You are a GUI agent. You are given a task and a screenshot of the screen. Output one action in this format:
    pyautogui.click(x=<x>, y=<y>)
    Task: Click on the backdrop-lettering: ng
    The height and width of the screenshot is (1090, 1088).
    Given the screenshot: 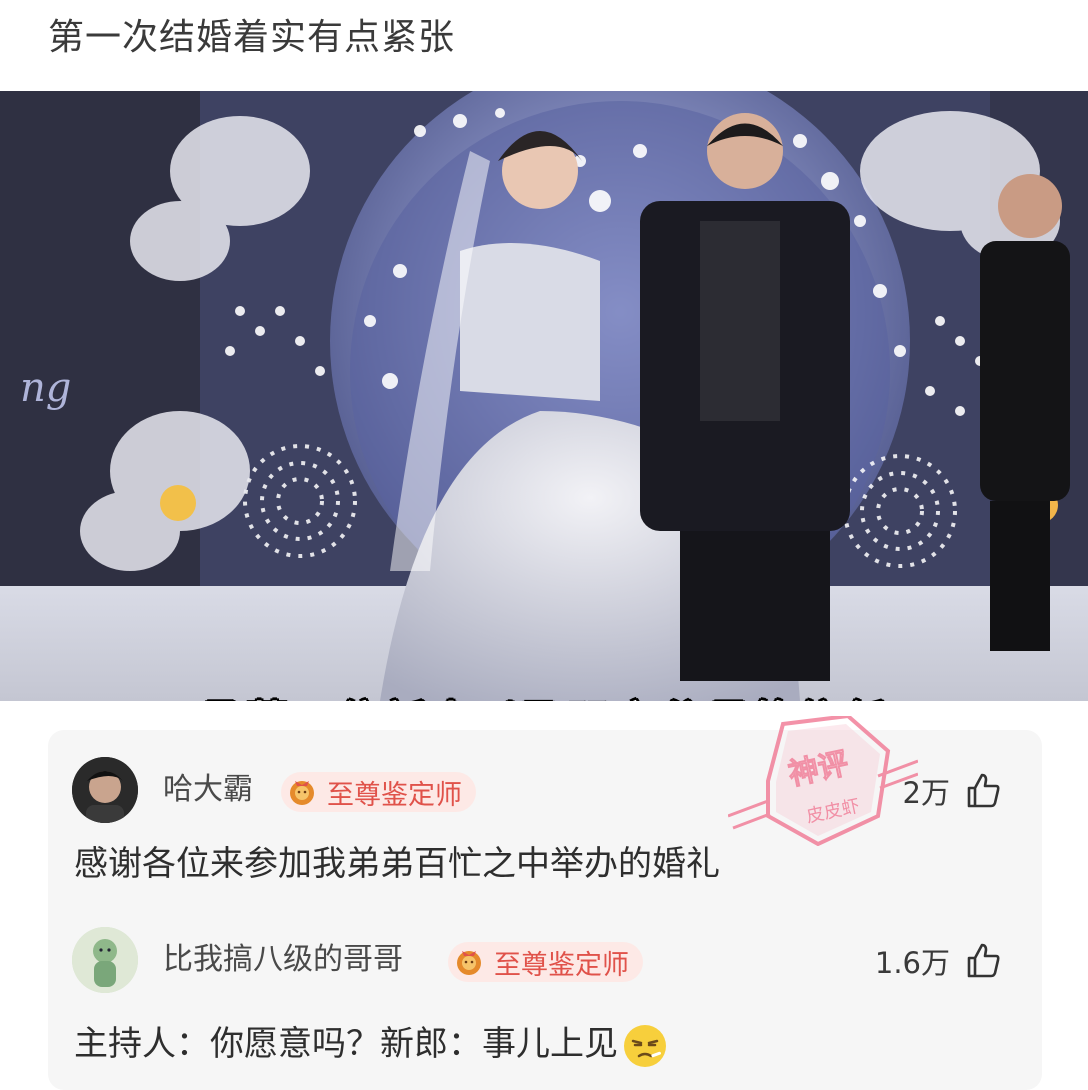 What is the action you would take?
    pyautogui.click(x=45, y=388)
    